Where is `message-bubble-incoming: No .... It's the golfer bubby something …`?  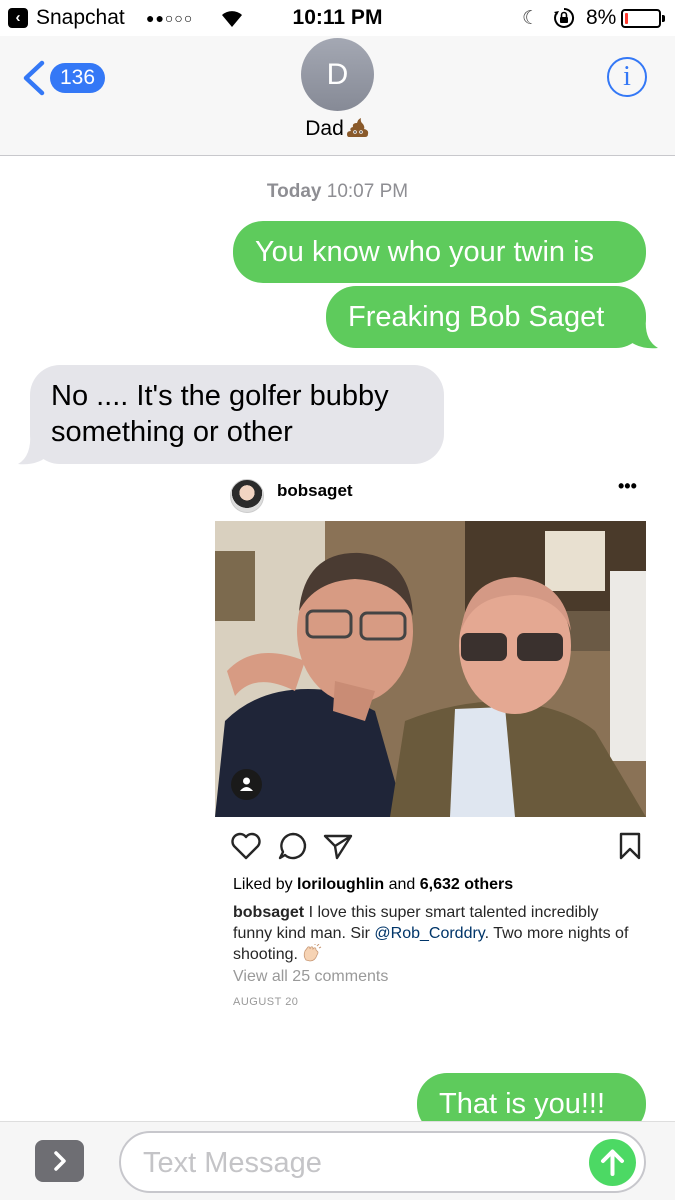
message-bubble-incoming: No .... It's the golfer bubby something … is located at coordinates (237, 414).